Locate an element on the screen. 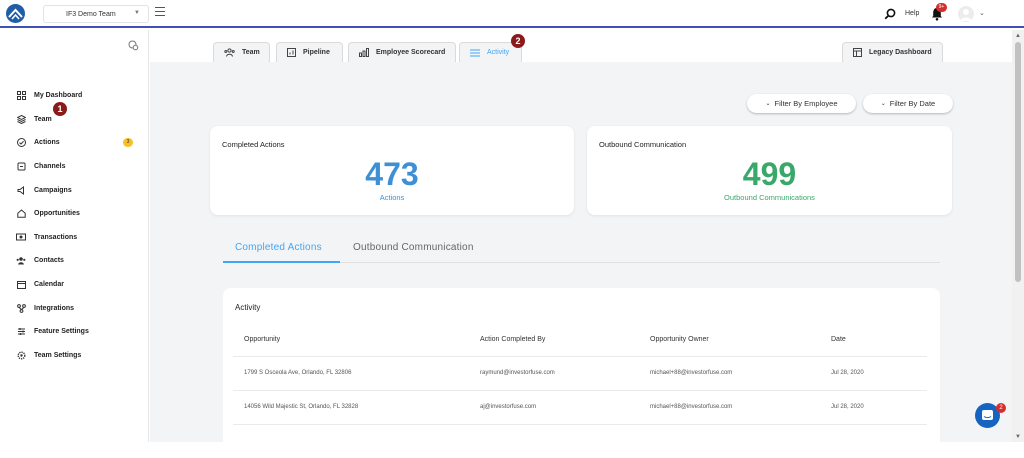  top-bar: IF3 Demo Team ▼ Help 9+ ⌄ is located at coordinates (512, 14).